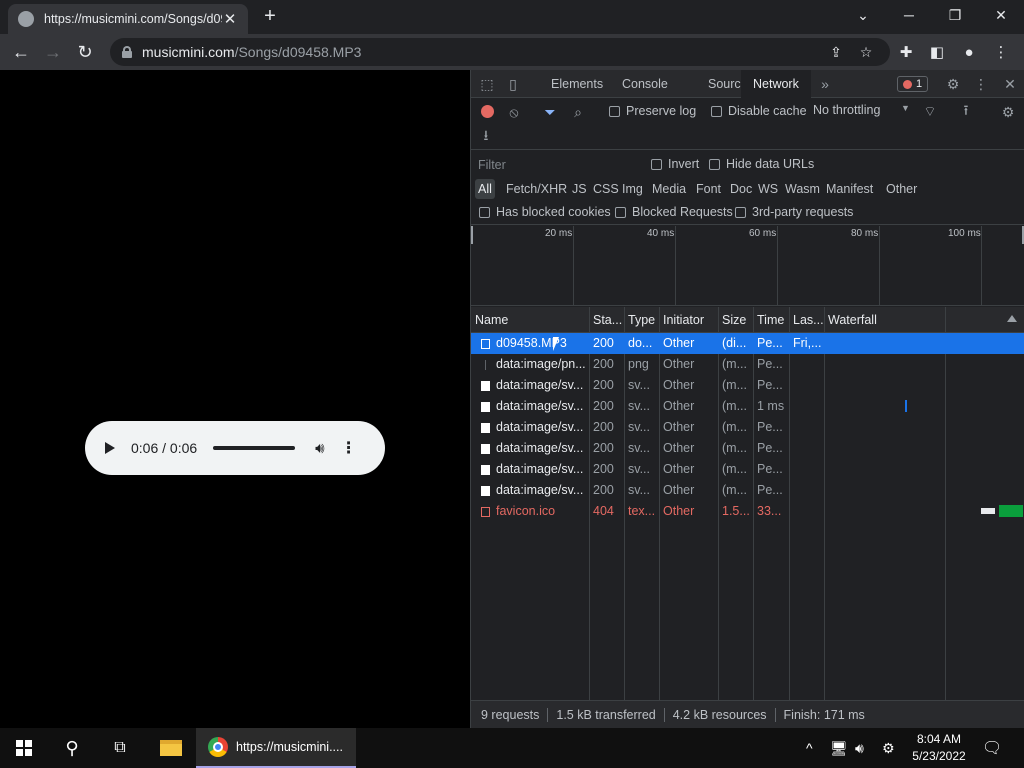 This screenshot has height=768, width=1024. What do you see at coordinates (759, 111) in the screenshot?
I see `disable-cache-checkbox: Disable cache` at bounding box center [759, 111].